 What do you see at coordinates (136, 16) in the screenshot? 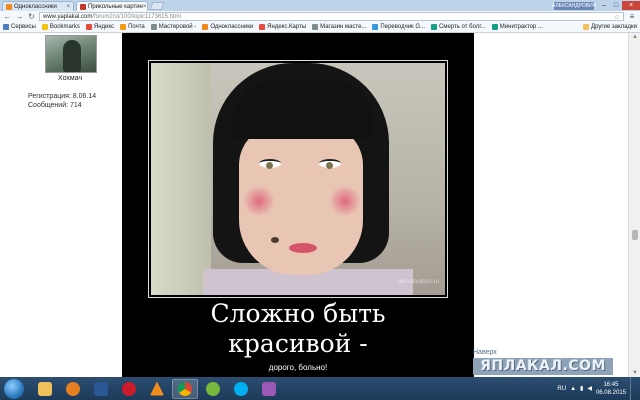
I see `url-path: /forum2/st/100/topic1173615.html` at bounding box center [136, 16].